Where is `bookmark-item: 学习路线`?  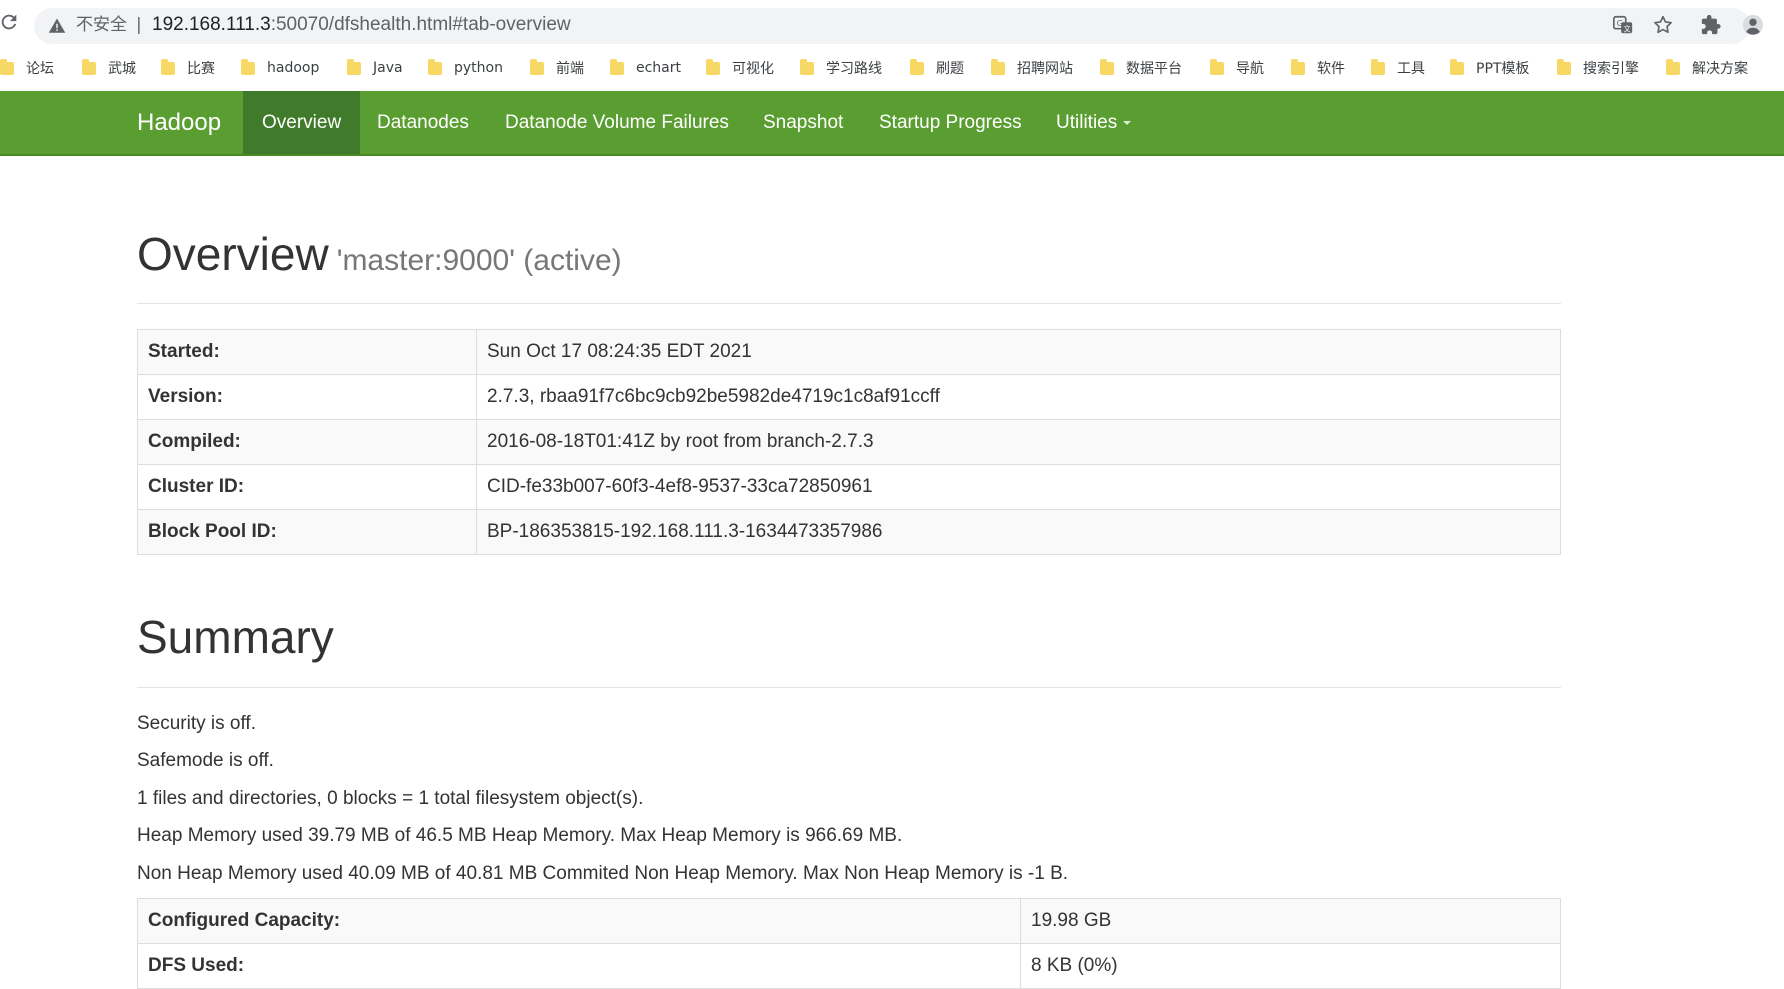
bookmark-item: 学习路线 is located at coordinates (841, 68).